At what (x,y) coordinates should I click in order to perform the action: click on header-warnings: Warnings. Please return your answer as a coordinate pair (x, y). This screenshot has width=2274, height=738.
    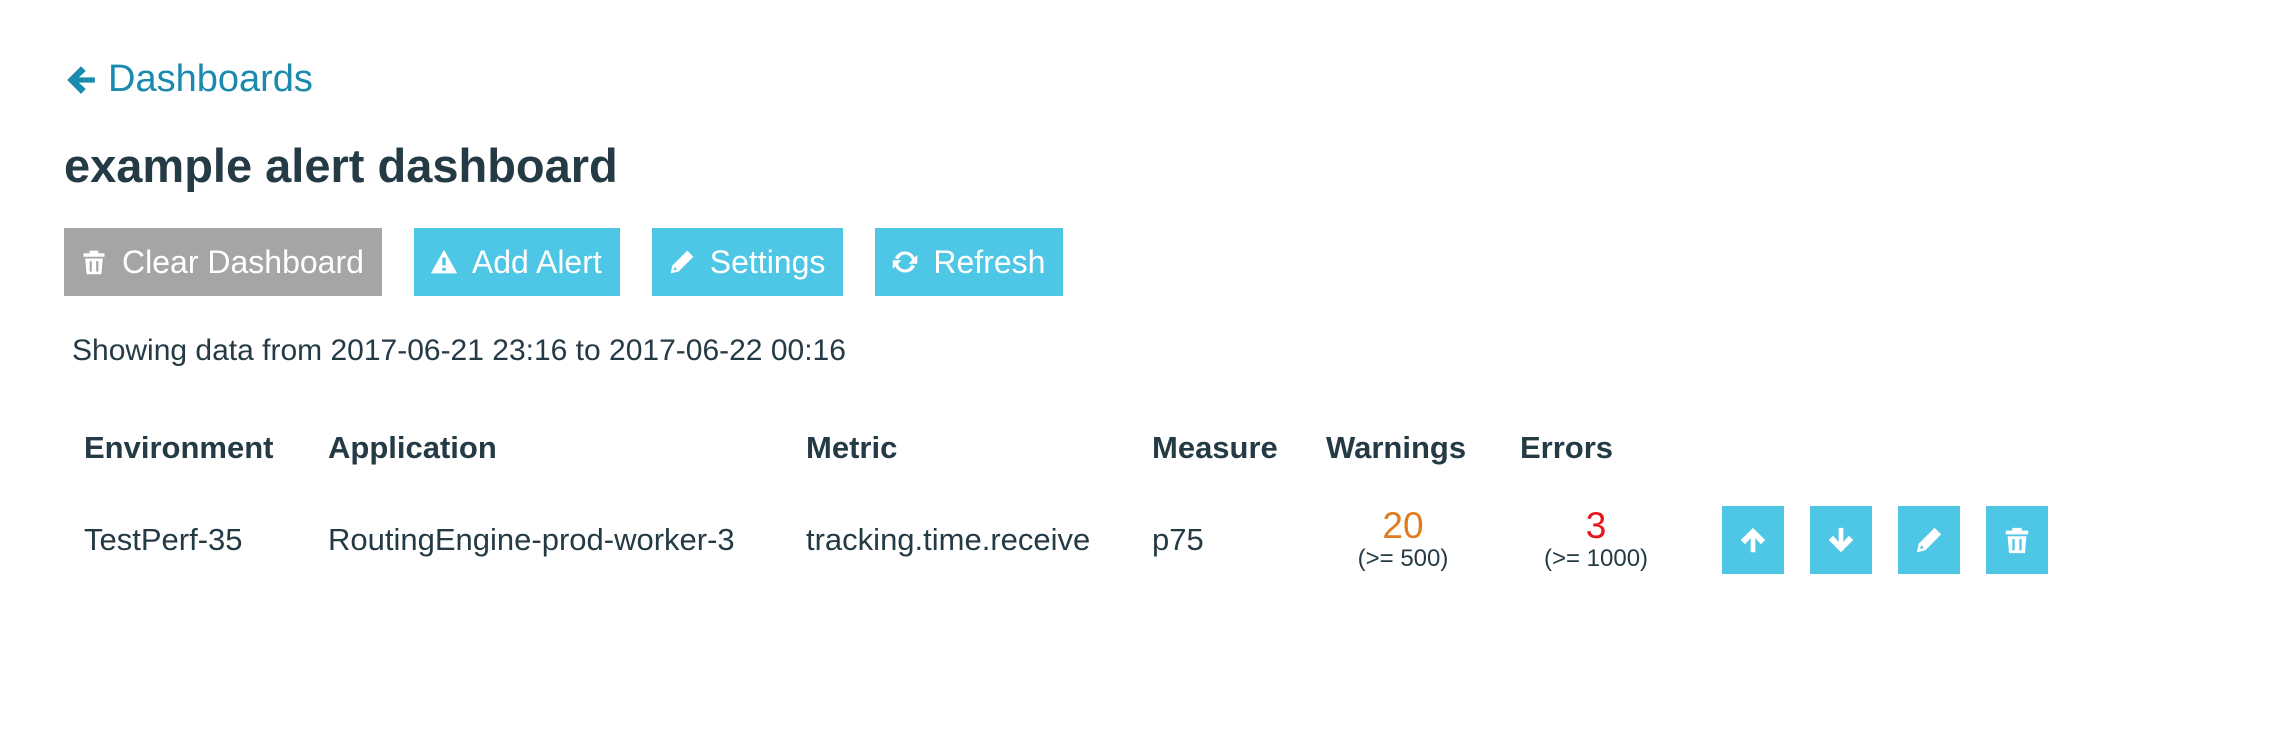
    Looking at the image, I should click on (1396, 447).